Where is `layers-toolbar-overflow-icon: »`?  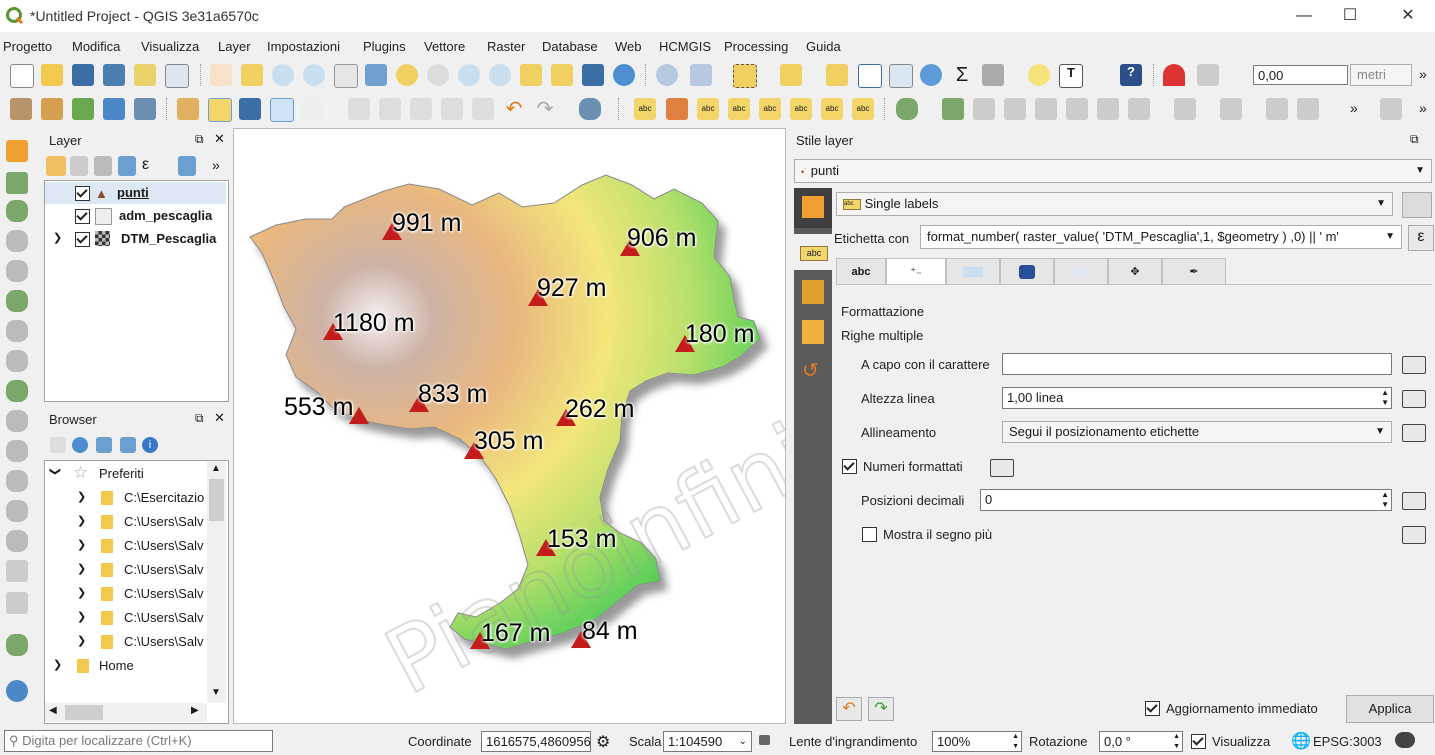 layers-toolbar-overflow-icon: » is located at coordinates (216, 165).